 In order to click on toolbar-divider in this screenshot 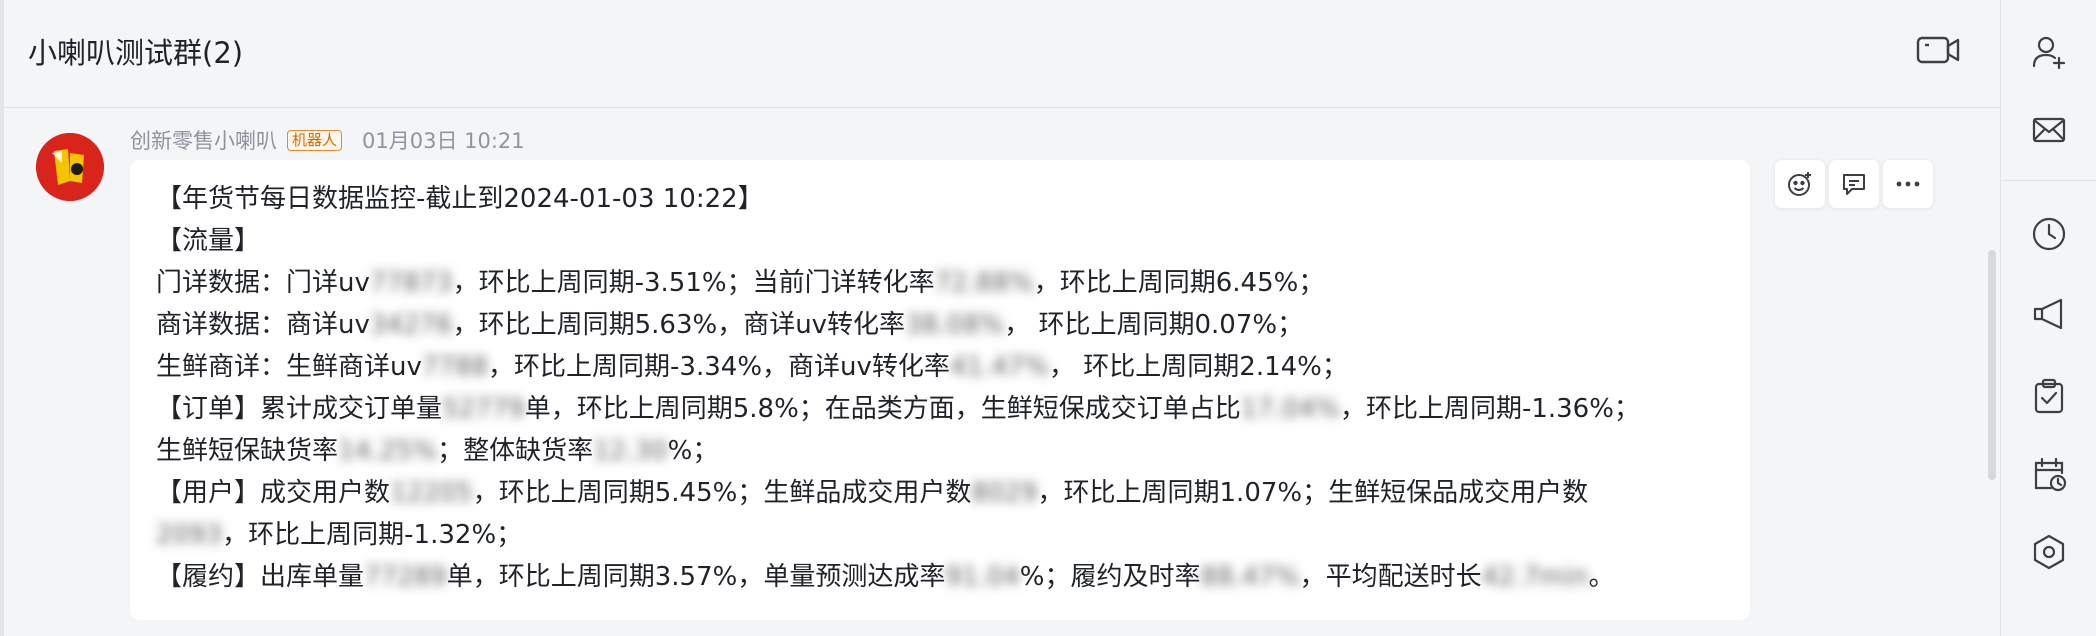, I will do `click(2048, 180)`.